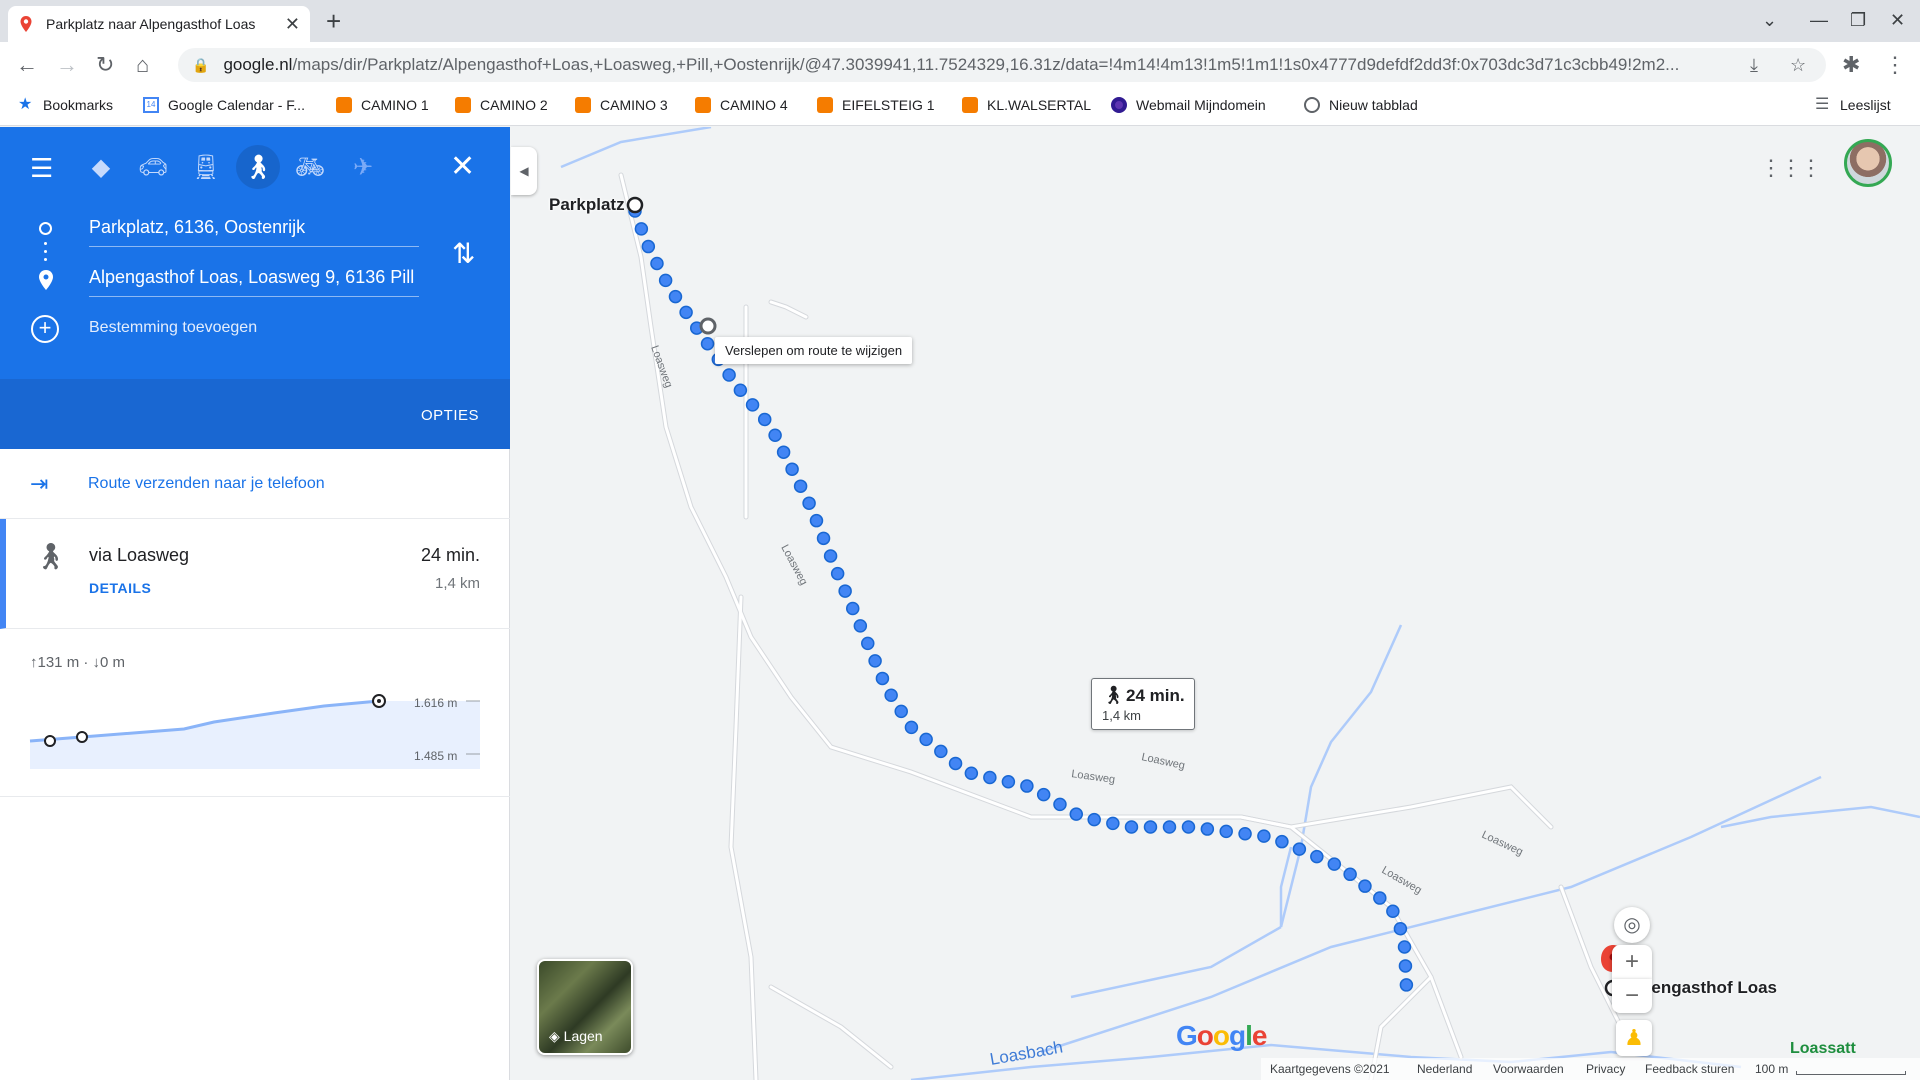 This screenshot has height=1080, width=1920. What do you see at coordinates (1858, 20) in the screenshot?
I see `restore-icon: ❐` at bounding box center [1858, 20].